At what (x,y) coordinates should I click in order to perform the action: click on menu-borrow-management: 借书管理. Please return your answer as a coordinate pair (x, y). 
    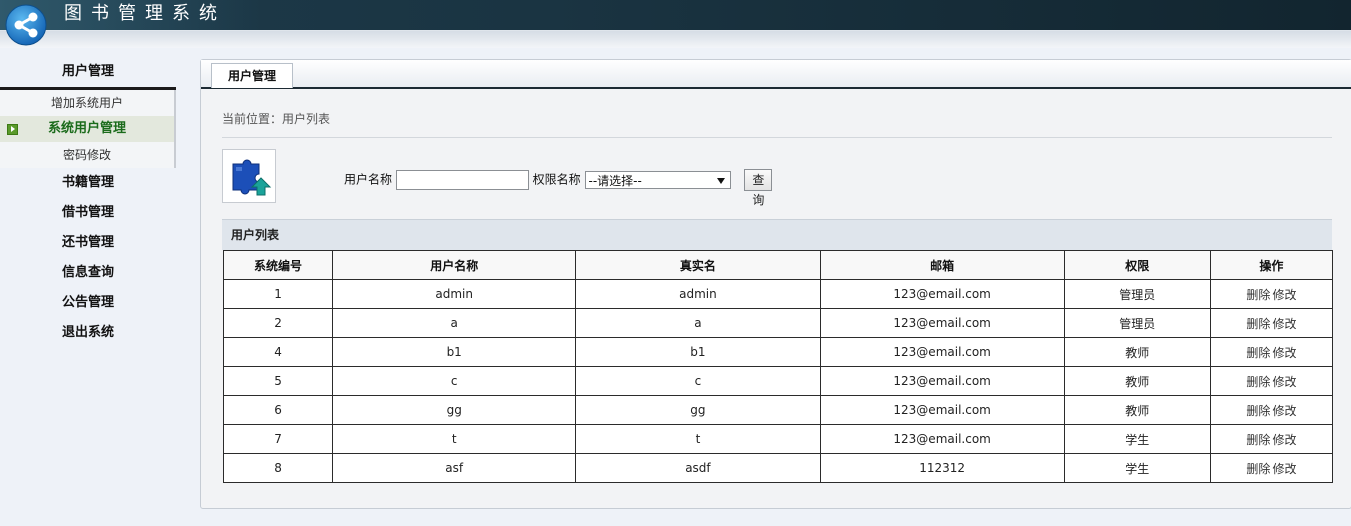
    Looking at the image, I should click on (88, 213).